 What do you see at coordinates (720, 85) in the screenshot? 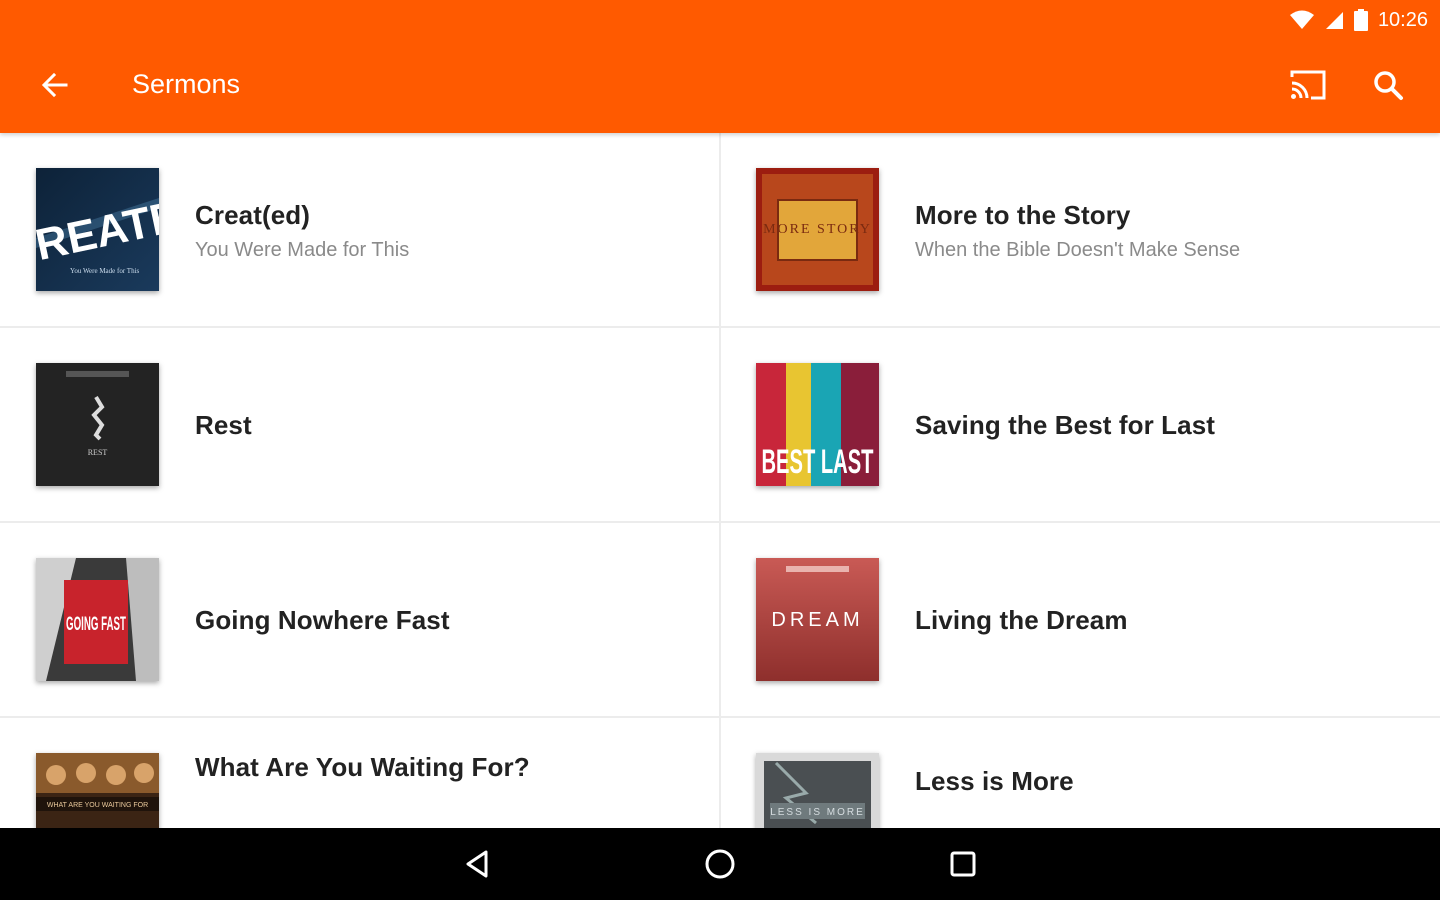
I see `toolbar: Sermons` at bounding box center [720, 85].